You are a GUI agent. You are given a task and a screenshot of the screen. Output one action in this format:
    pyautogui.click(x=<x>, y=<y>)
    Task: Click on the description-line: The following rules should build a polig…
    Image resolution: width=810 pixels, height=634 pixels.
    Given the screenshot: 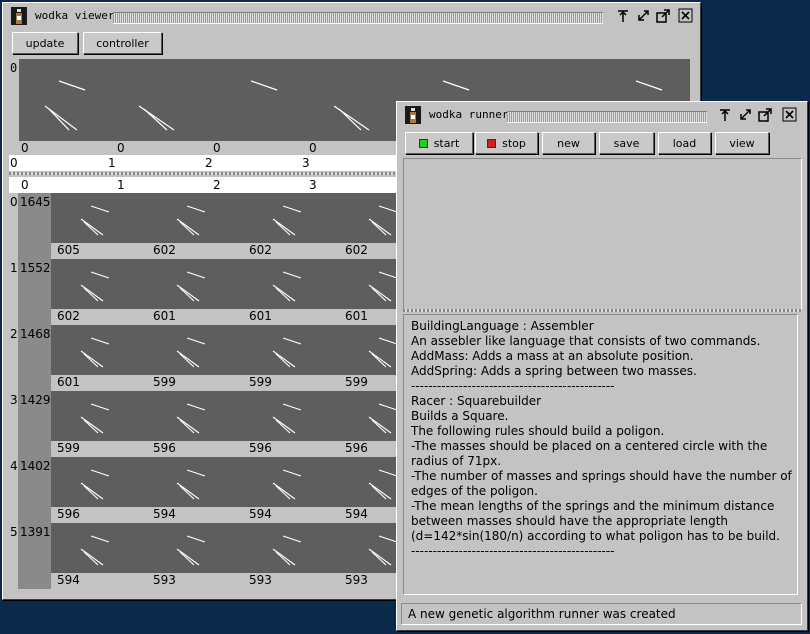 What is the action you would take?
    pyautogui.click(x=538, y=431)
    